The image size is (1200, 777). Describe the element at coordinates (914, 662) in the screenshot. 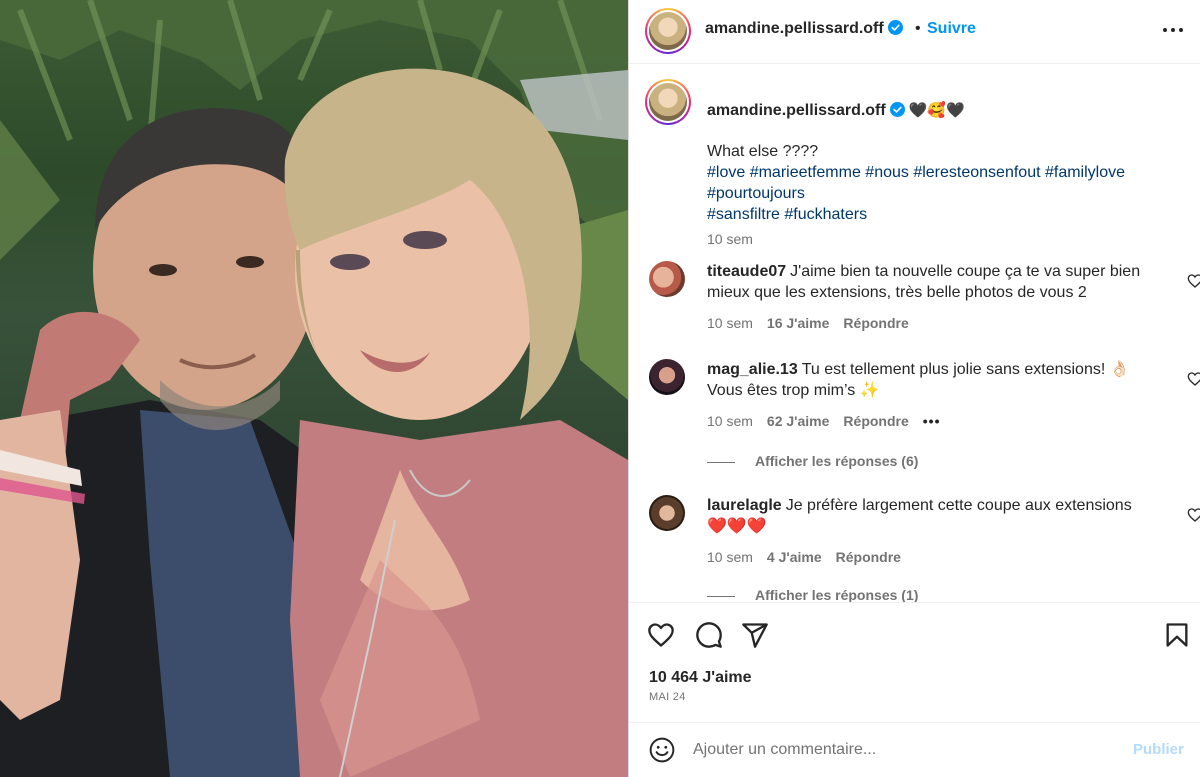

I see `post-actions: 10 464 J'aime MAI 24` at that location.